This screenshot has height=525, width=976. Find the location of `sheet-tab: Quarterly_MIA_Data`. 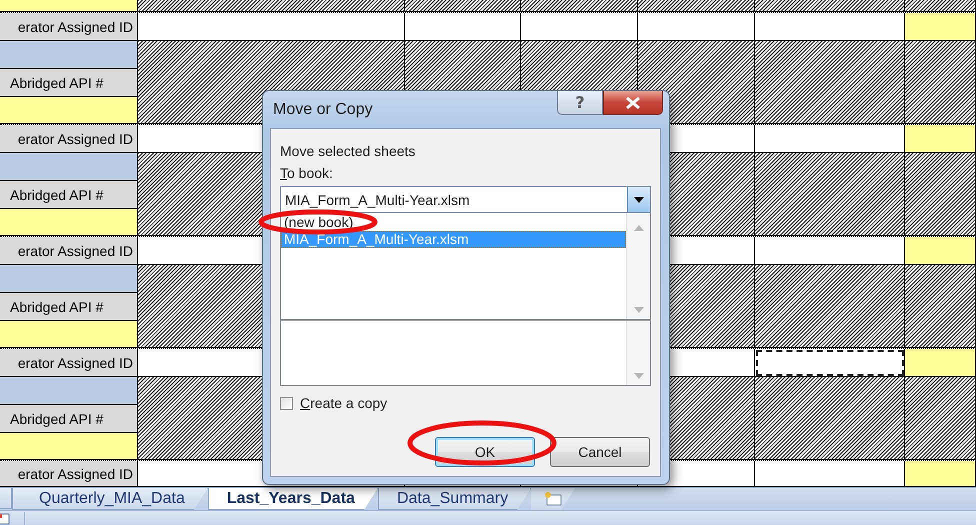

sheet-tab: Quarterly_MIA_Data is located at coordinates (110, 499).